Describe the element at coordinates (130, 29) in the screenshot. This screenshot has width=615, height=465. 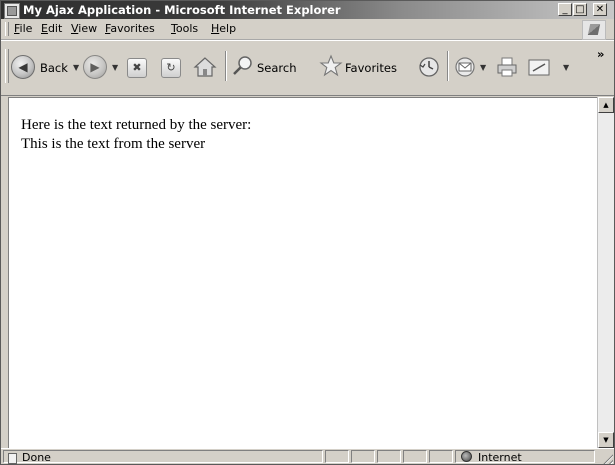
I see `menu-favorites: Favorites` at that location.